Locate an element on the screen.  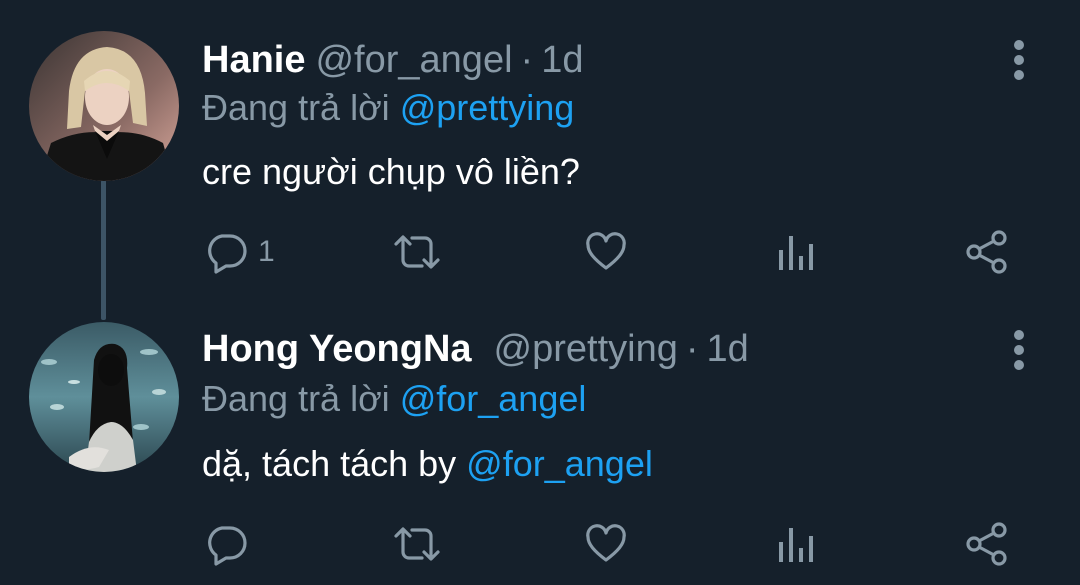
display-name: Hong YeongNa is located at coordinates (337, 349).